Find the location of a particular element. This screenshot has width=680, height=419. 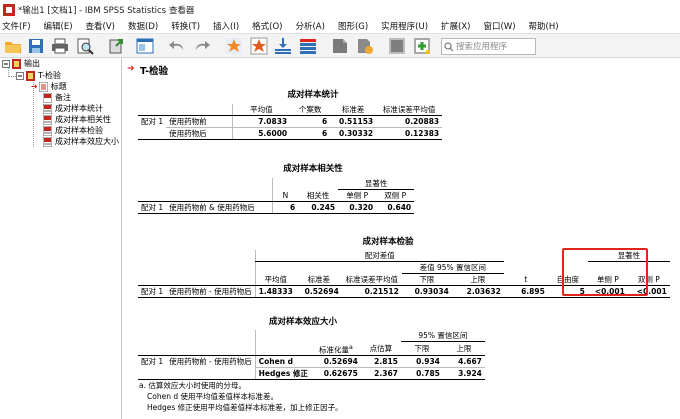

cell-ci-lower: 0.785 is located at coordinates (421, 373).